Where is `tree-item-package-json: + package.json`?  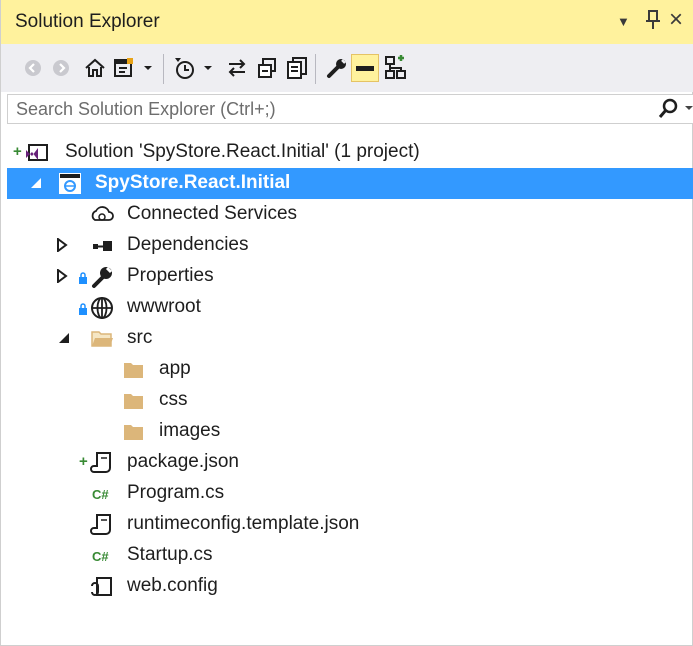 tree-item-package-json: + package.json is located at coordinates (350, 462).